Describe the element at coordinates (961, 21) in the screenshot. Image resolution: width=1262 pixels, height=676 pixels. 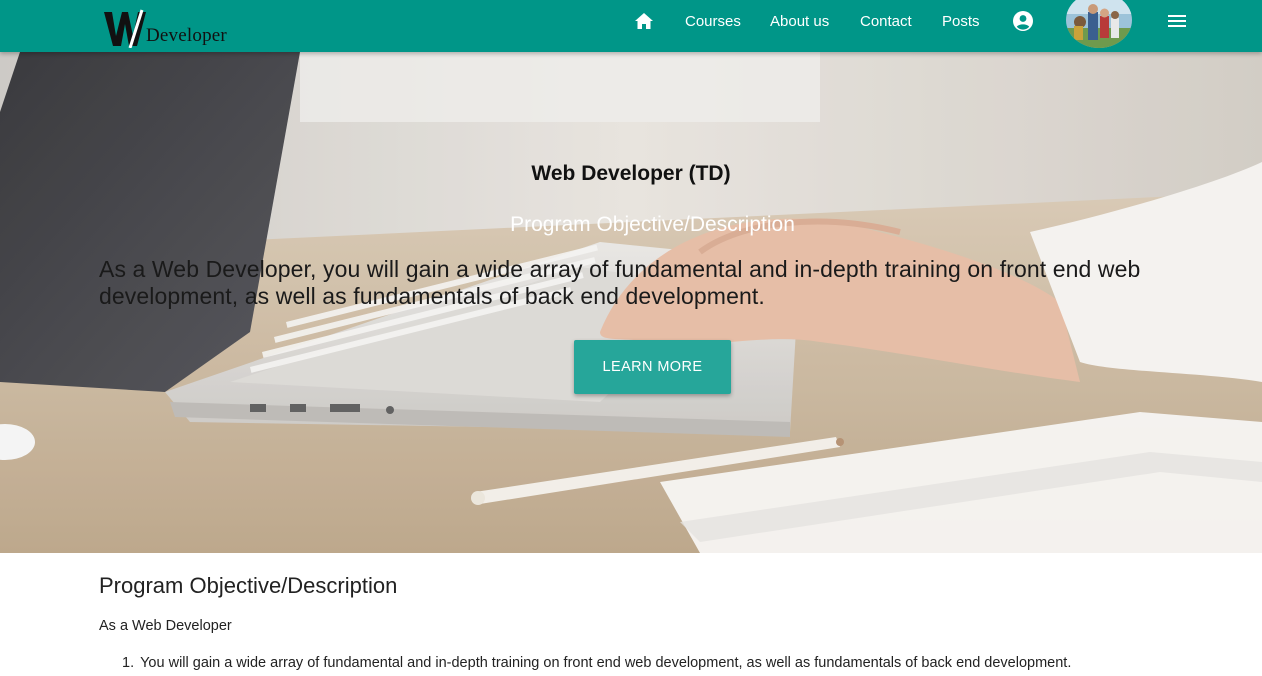
I see `nav-posts-link: Posts` at that location.